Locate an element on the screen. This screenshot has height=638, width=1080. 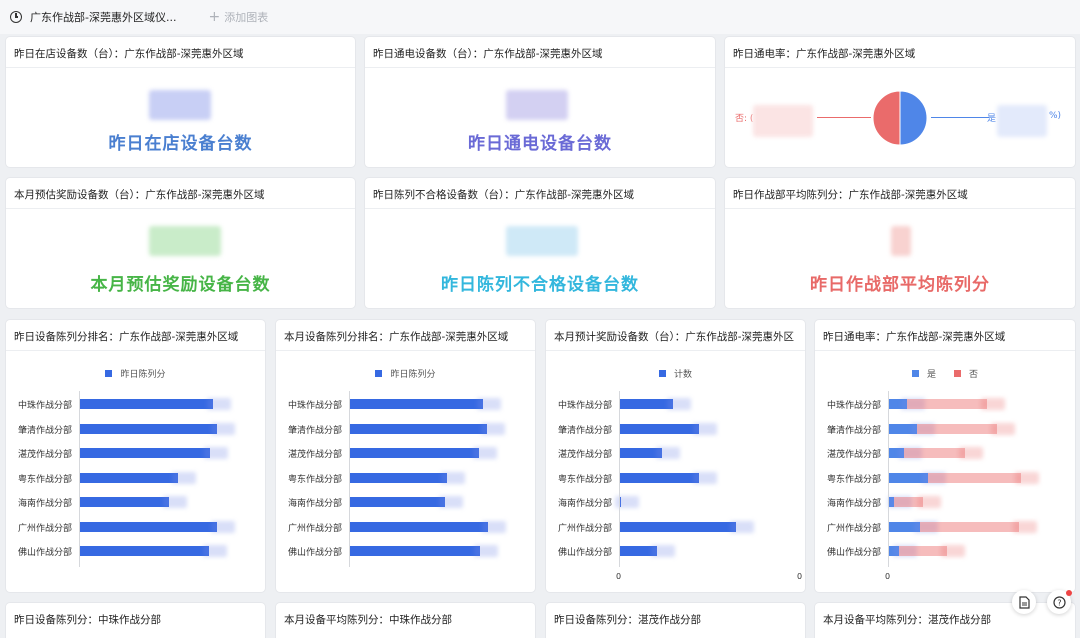
chart-legend: 是否 is located at coordinates (945, 373).